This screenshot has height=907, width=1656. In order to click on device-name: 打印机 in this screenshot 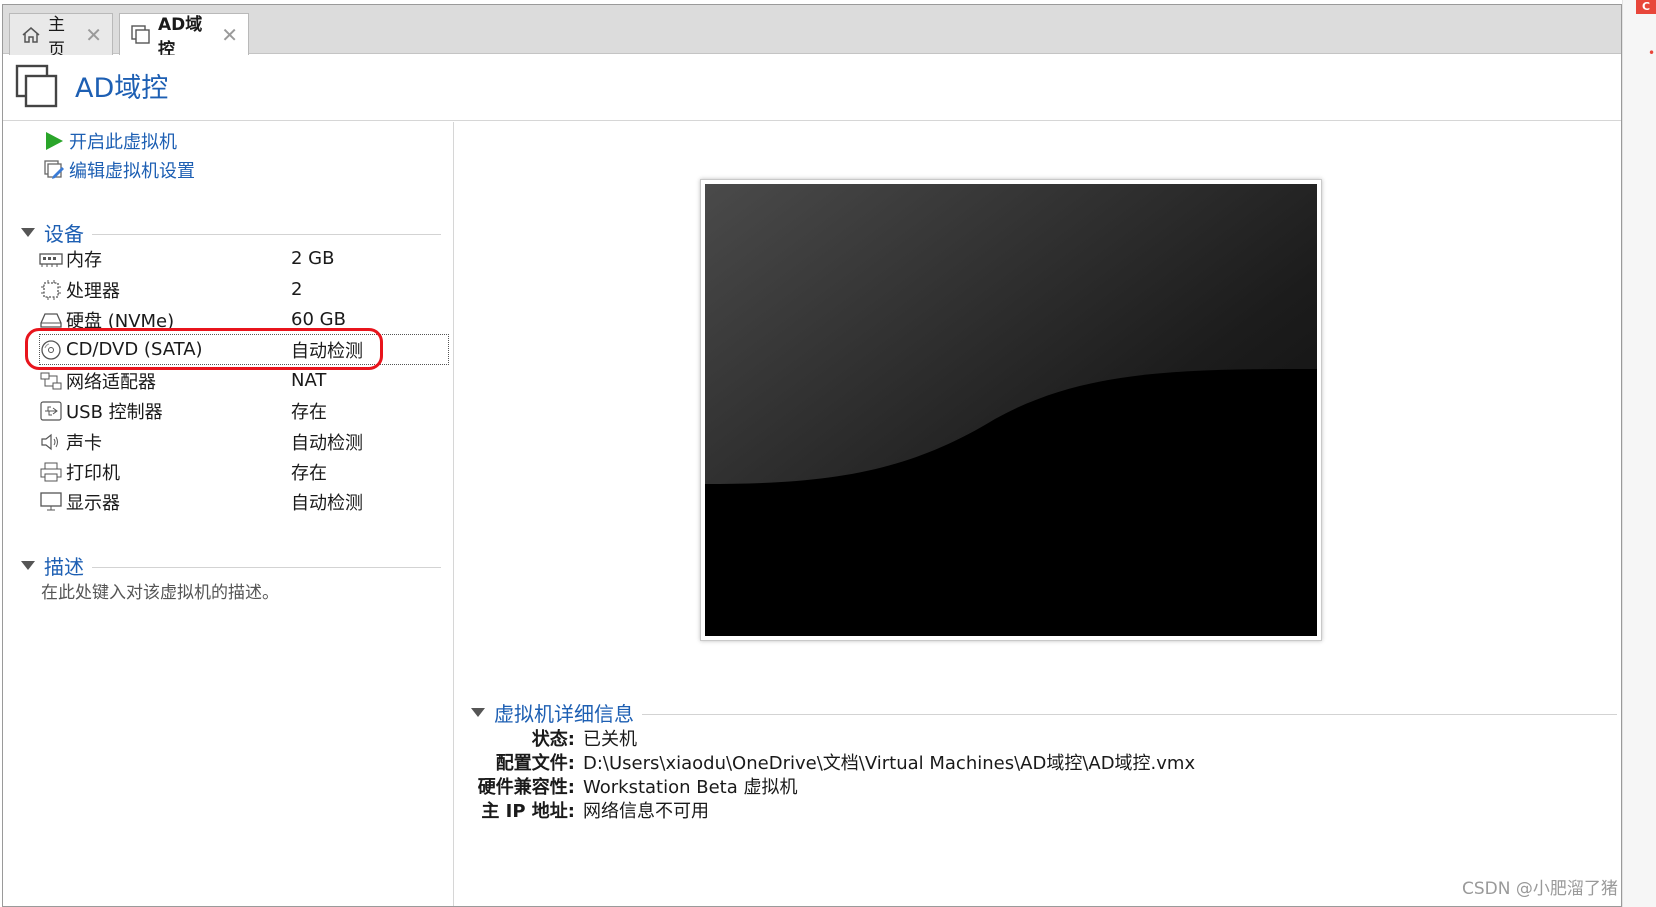, I will do `click(93, 473)`.